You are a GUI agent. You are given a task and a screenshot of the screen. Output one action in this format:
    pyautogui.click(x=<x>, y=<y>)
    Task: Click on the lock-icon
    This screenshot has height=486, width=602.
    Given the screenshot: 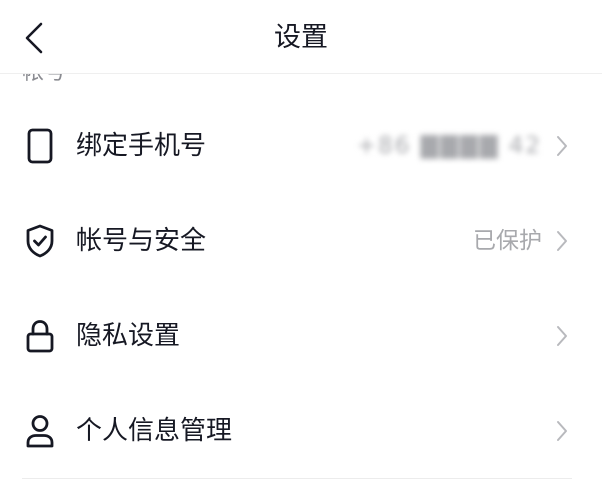 What is the action you would take?
    pyautogui.click(x=40, y=336)
    